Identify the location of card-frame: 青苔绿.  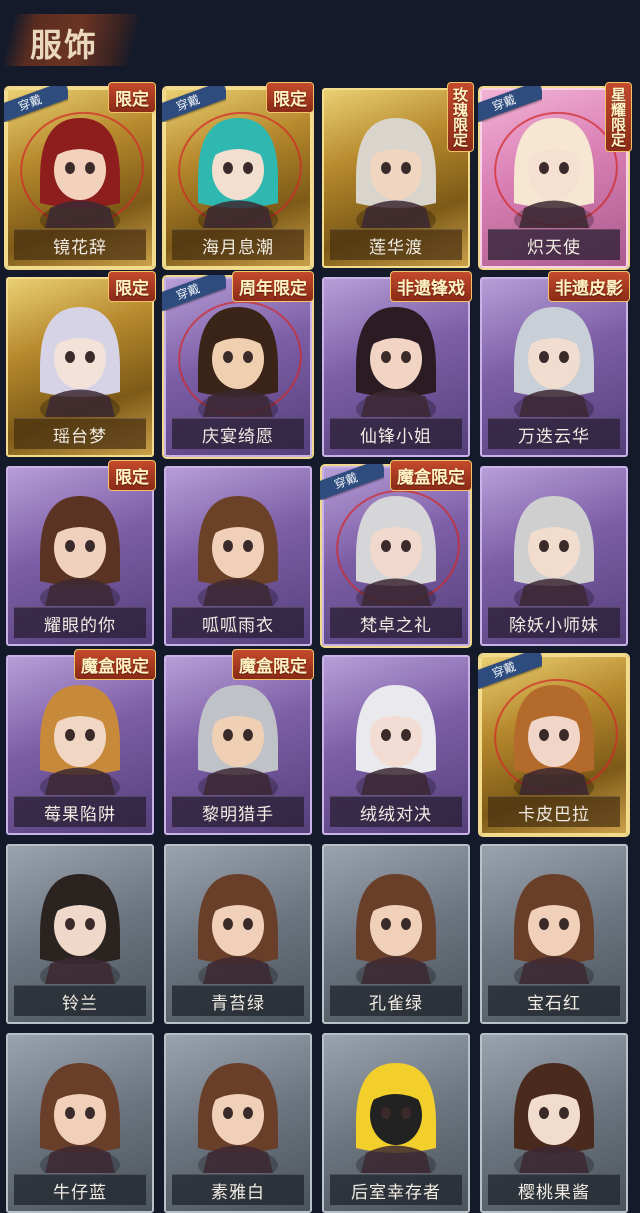
(238, 934).